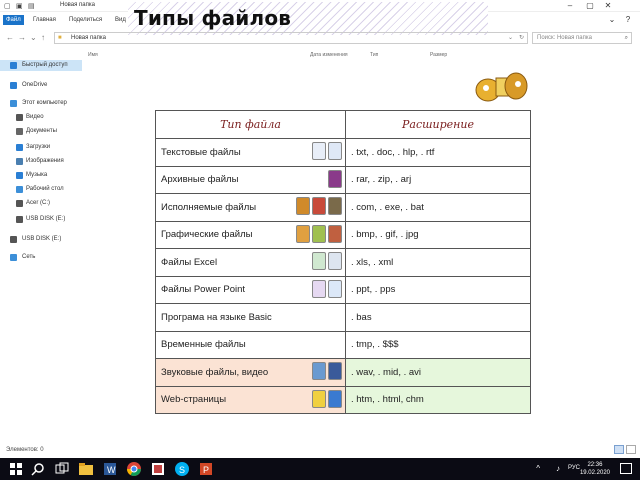 Image resolution: width=640 pixels, height=480 pixels. What do you see at coordinates (19, 203) in the screenshot?
I see `drive-icon` at bounding box center [19, 203].